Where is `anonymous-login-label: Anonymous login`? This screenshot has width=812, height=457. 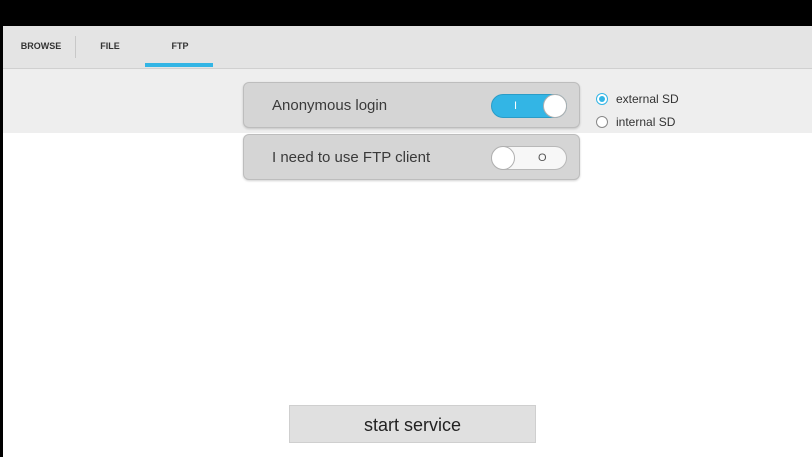
anonymous-login-label: Anonymous login is located at coordinates (330, 105).